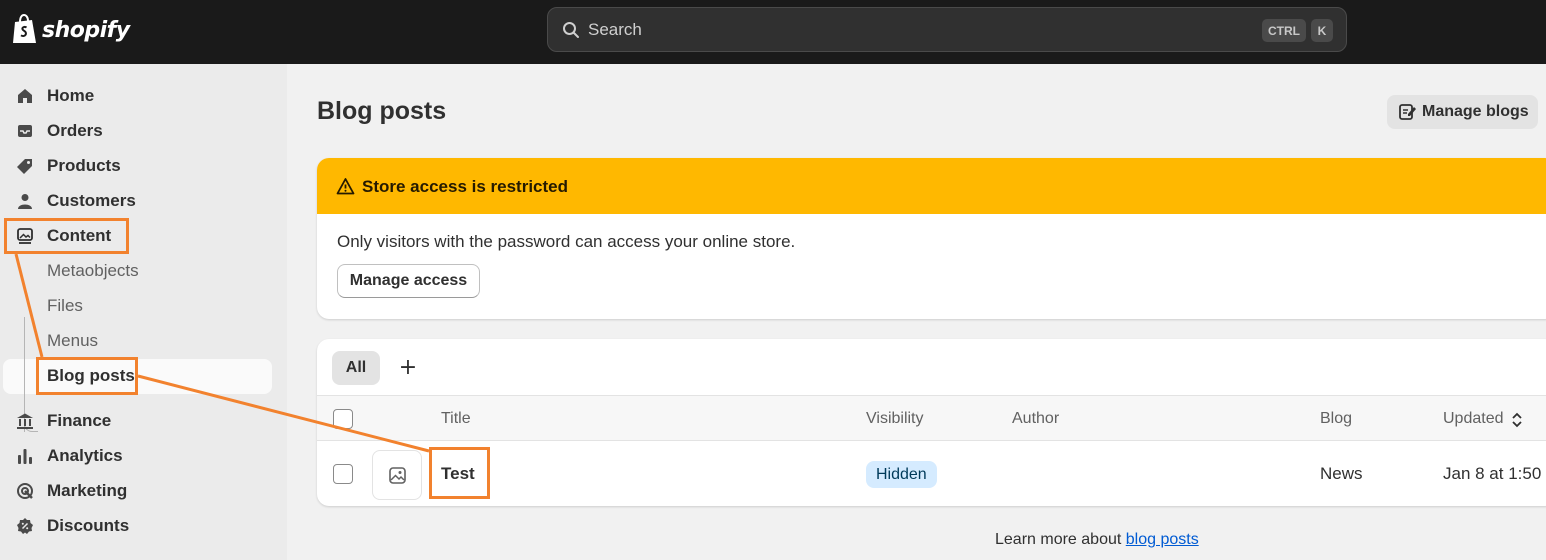 Image resolution: width=1546 pixels, height=560 pixels. I want to click on table-row: Test Hidden News Jan 8 at 1:50, so click(931, 473).